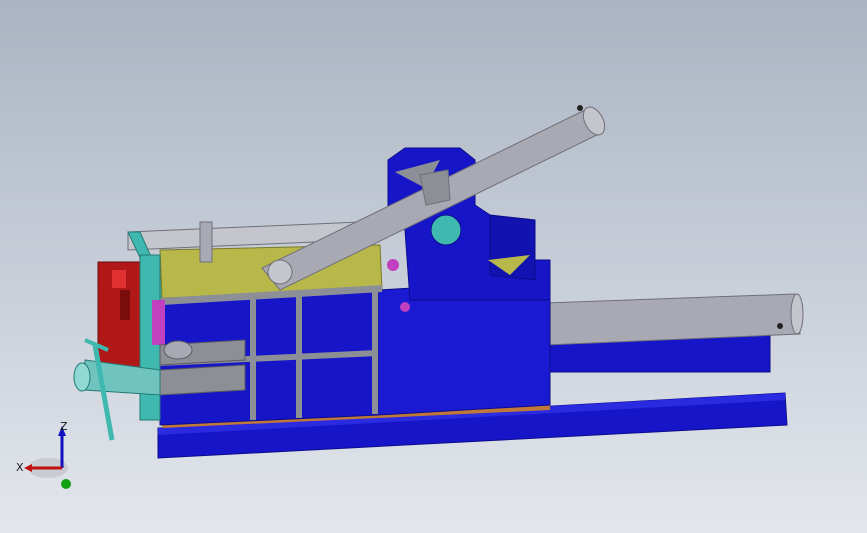  What do you see at coordinates (64, 426) in the screenshot?
I see `z-axis-label: Z` at bounding box center [64, 426].